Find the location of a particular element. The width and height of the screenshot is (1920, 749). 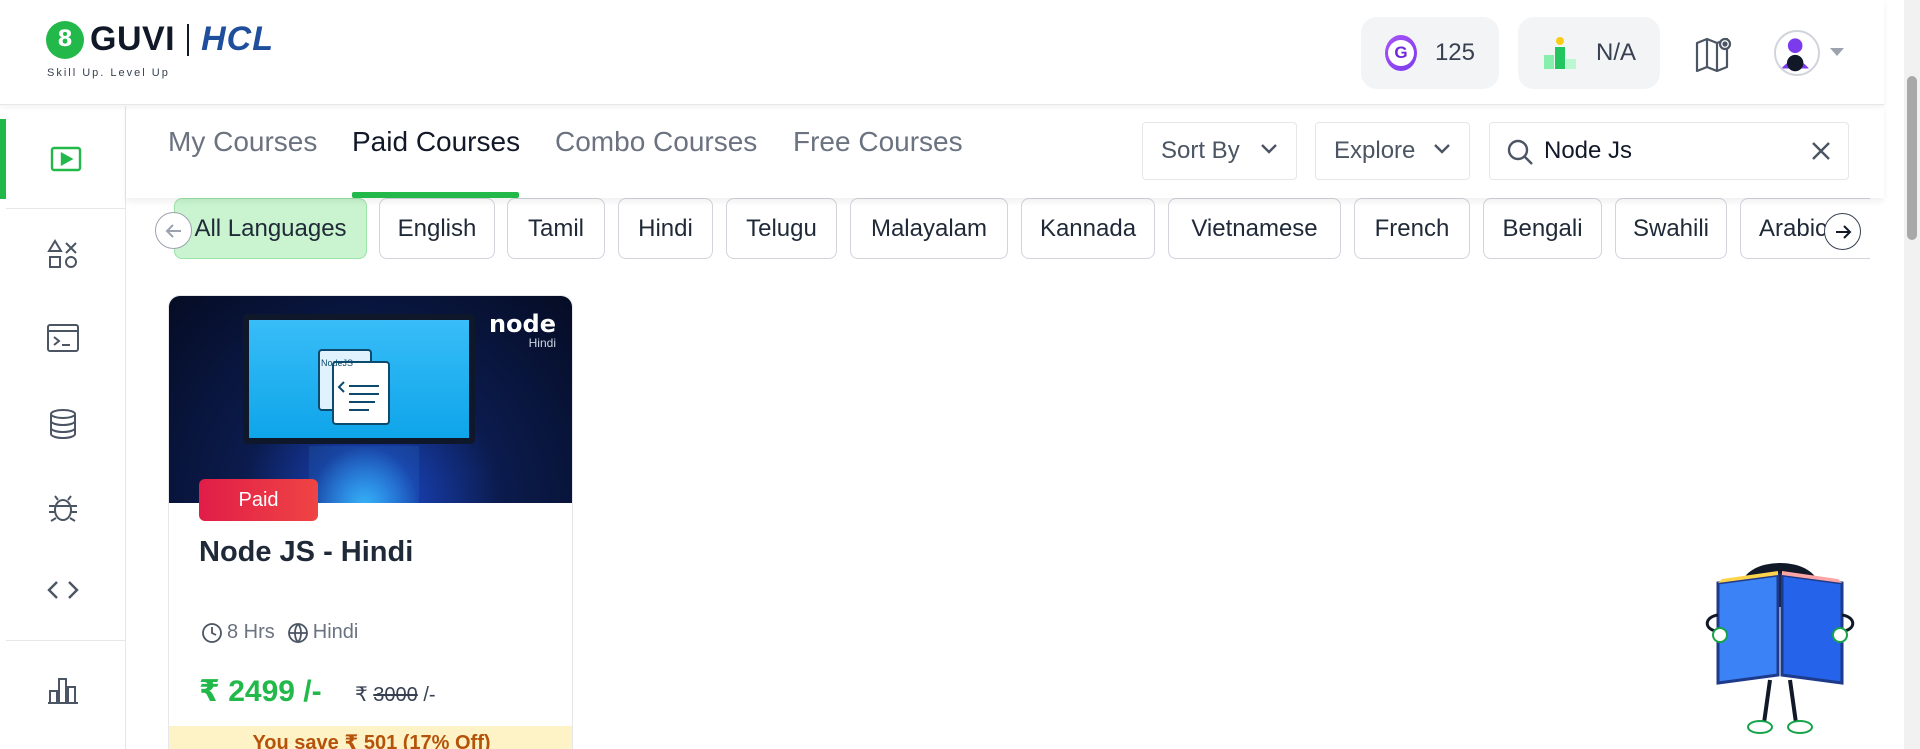

chip-telugu: Telugu is located at coordinates (781, 228).